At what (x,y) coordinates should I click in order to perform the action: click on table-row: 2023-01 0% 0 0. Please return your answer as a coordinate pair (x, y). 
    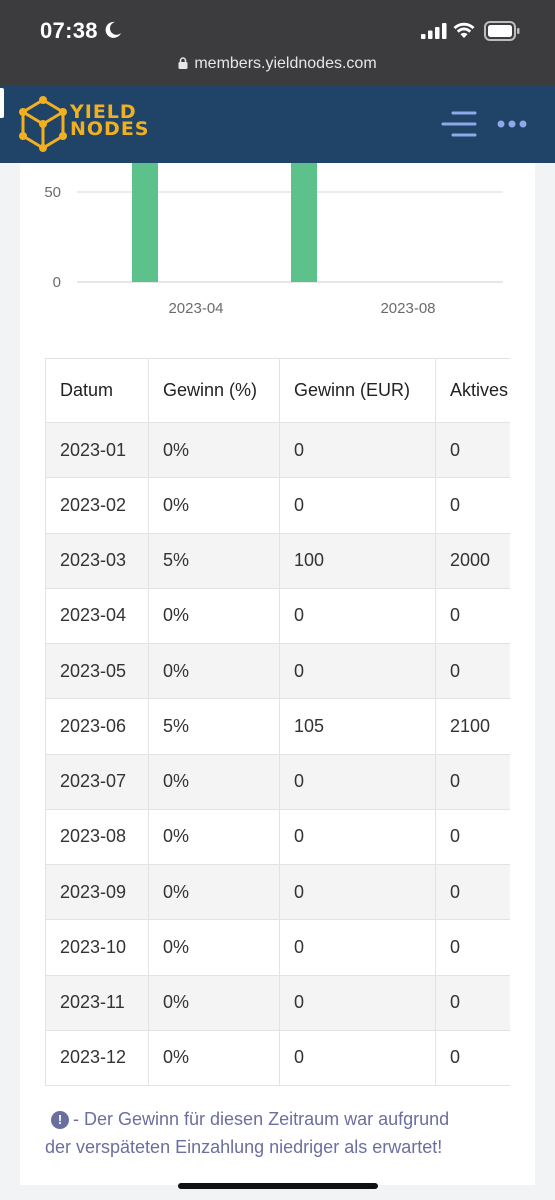
    Looking at the image, I should click on (277, 450).